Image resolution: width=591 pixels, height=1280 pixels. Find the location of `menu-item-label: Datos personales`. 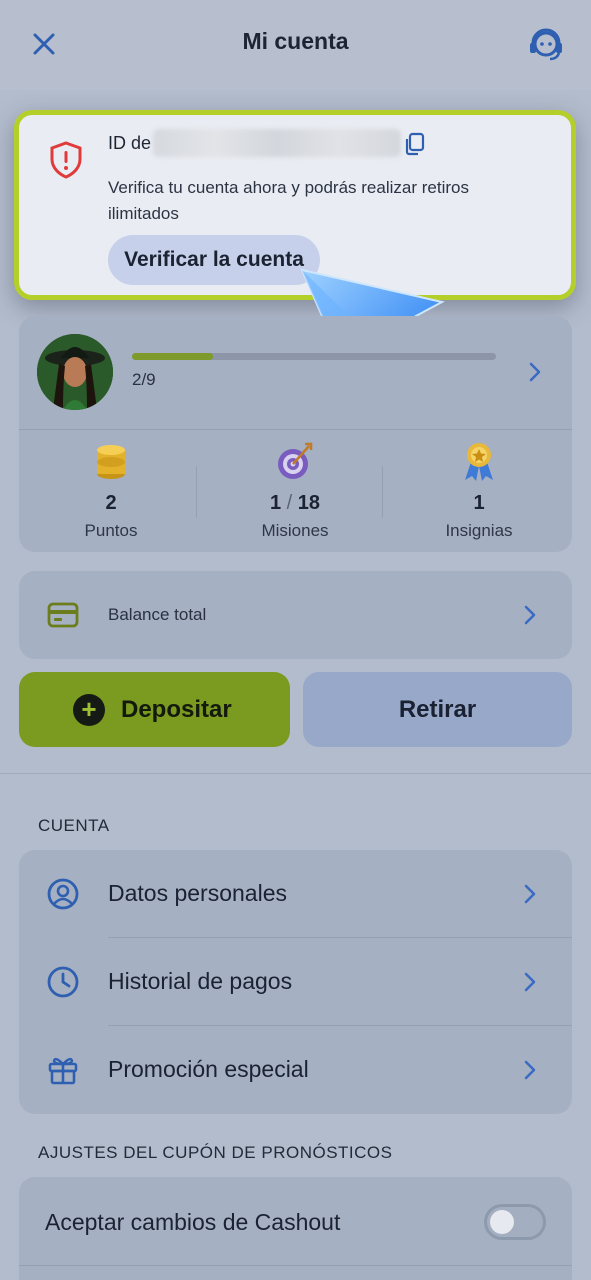

menu-item-label: Datos personales is located at coordinates (197, 893).